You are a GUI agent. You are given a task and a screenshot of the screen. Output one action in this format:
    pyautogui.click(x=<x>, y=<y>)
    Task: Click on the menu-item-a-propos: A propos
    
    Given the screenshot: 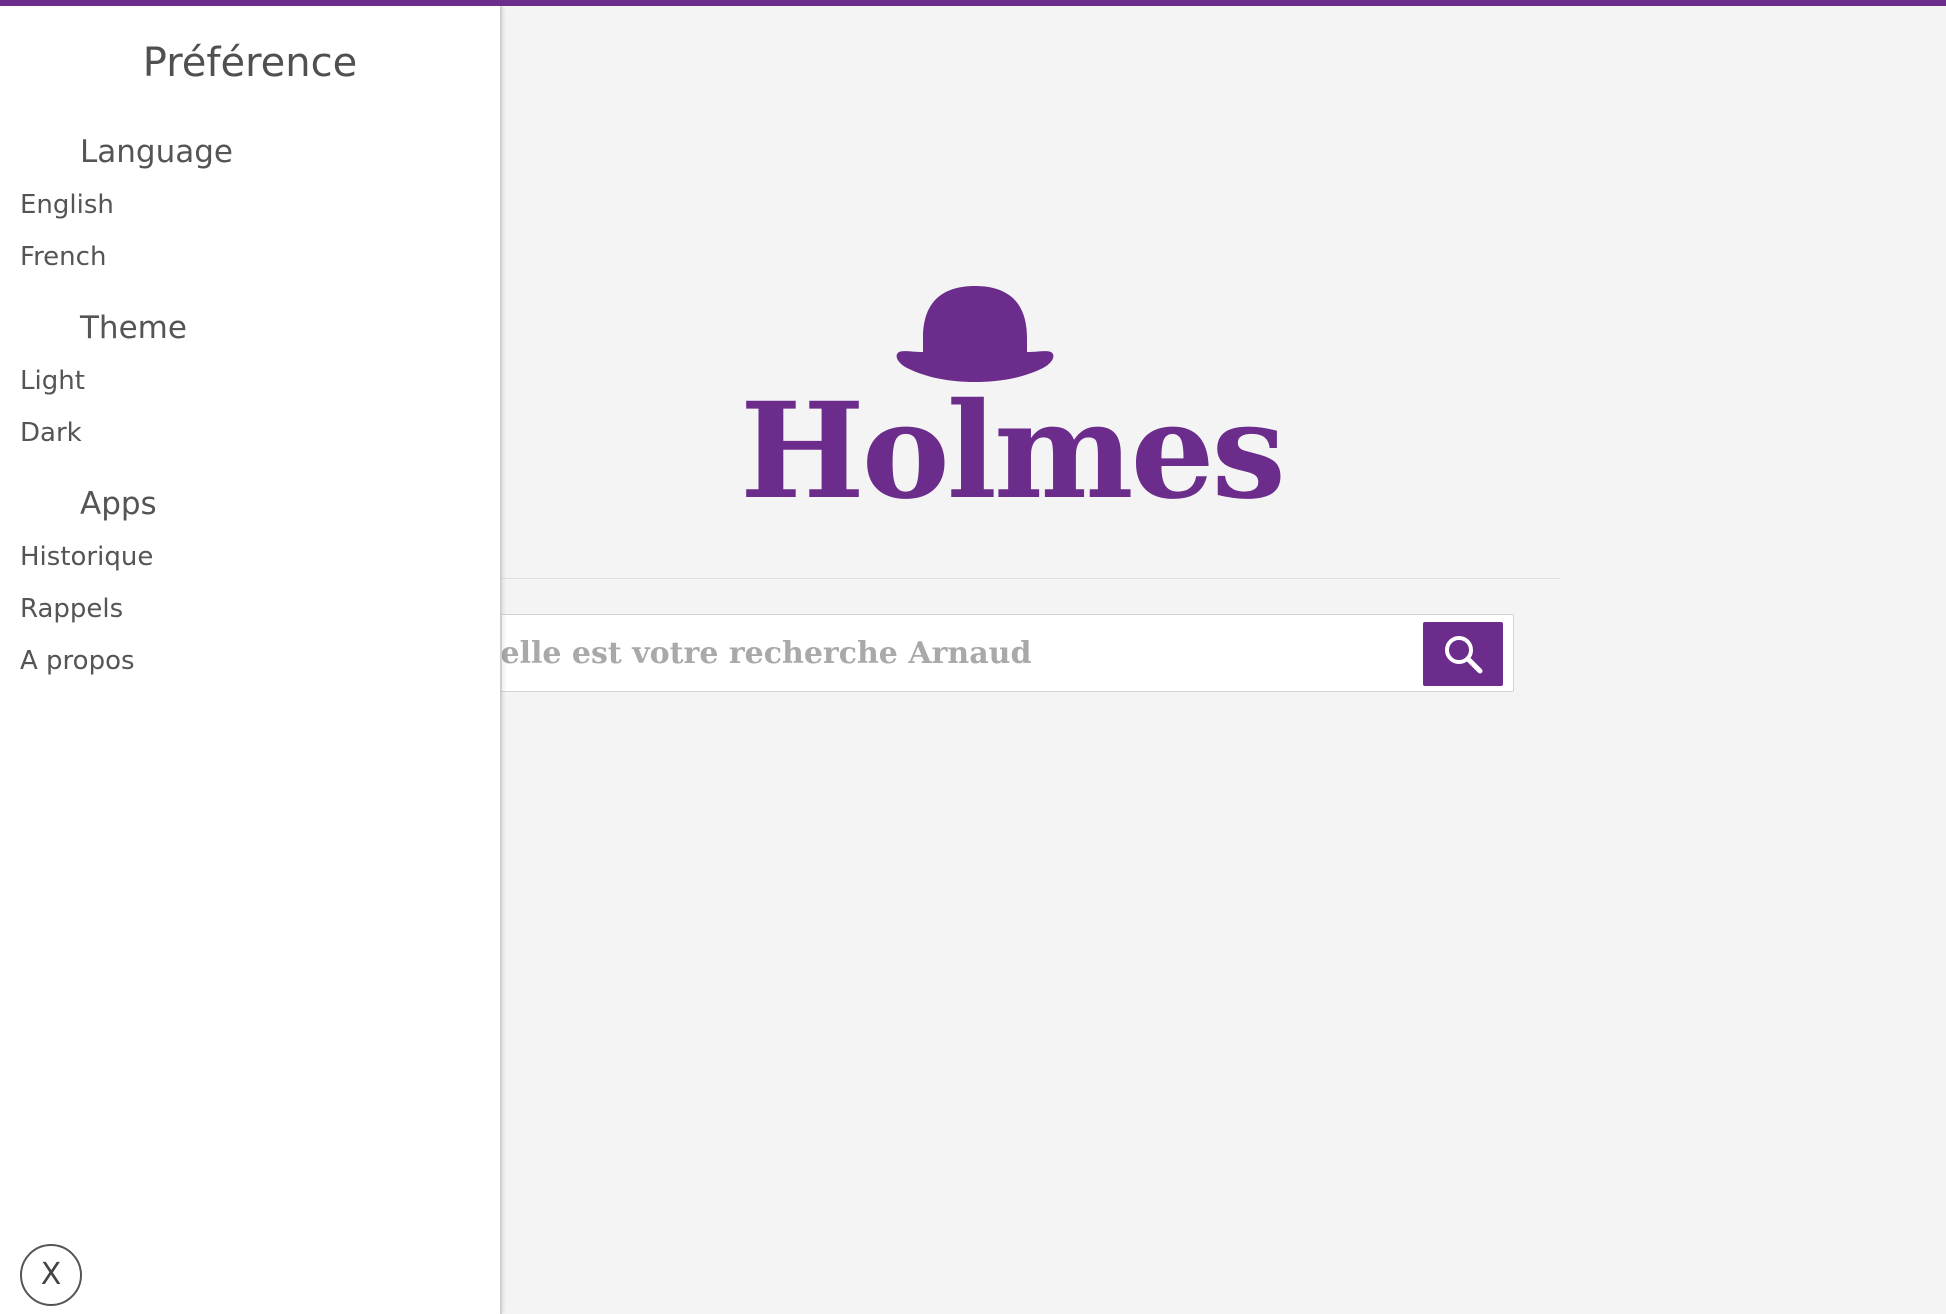 What is the action you would take?
    pyautogui.click(x=77, y=661)
    